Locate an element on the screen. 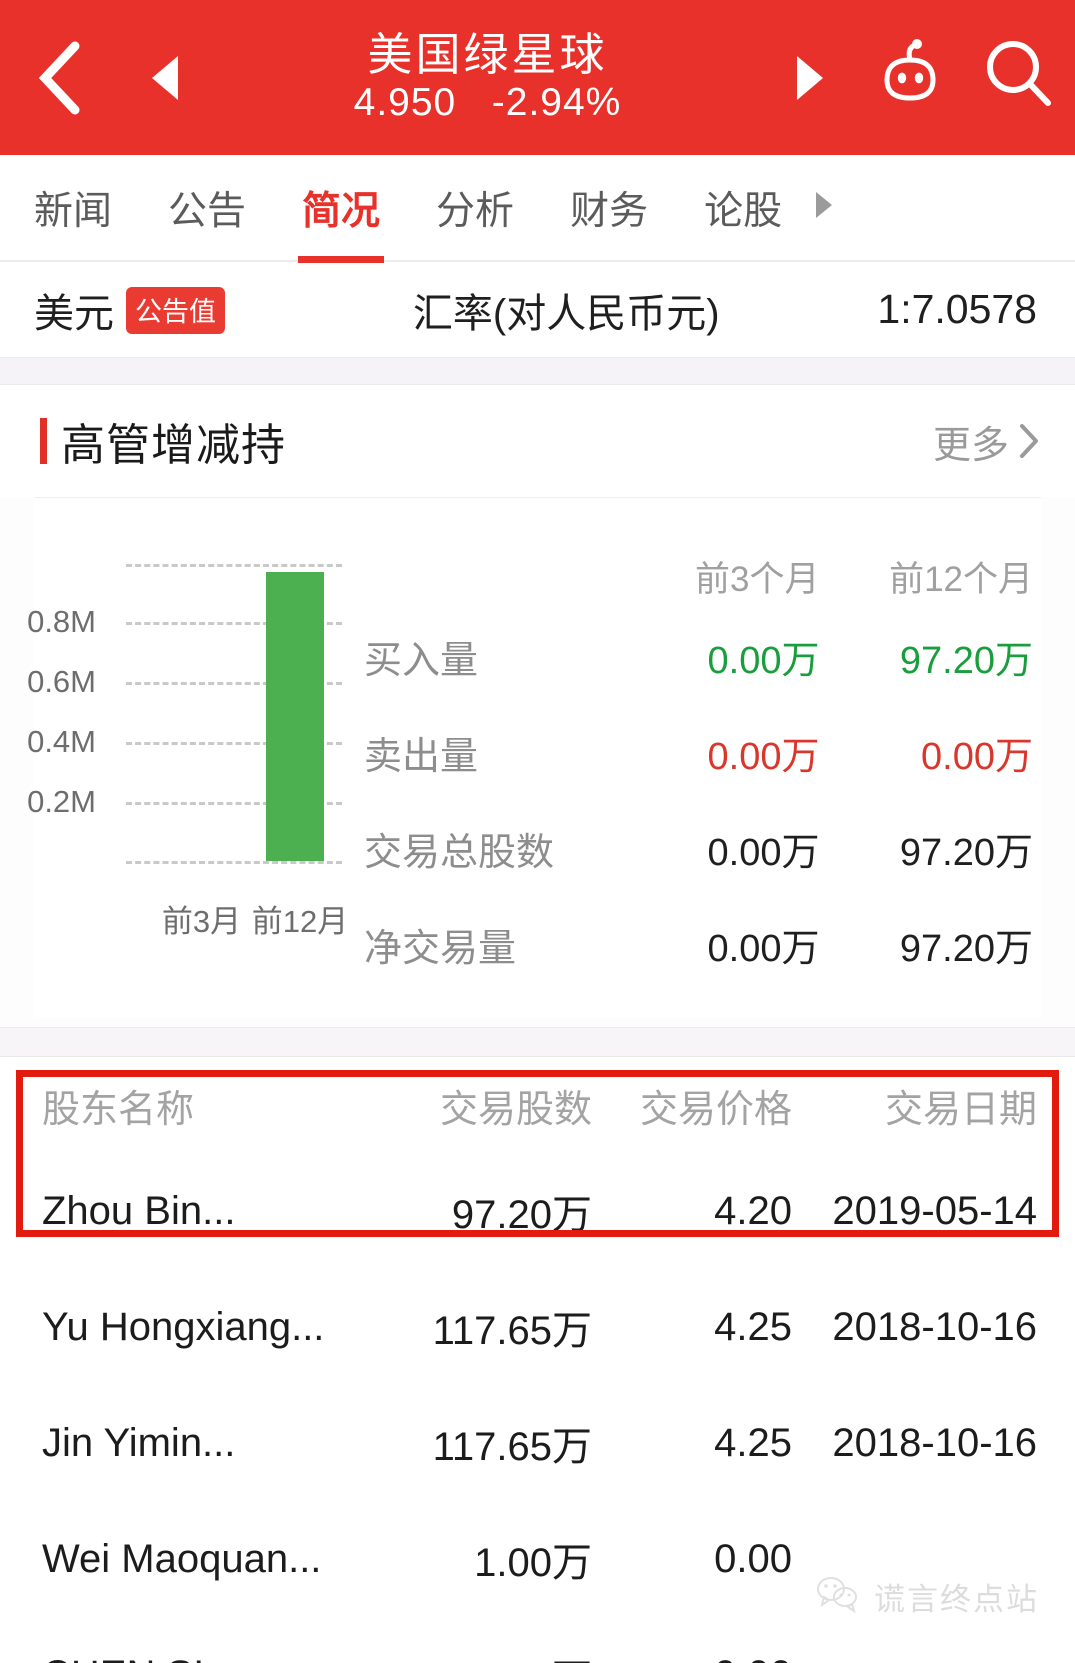 This screenshot has height=1663, width=1075. cell-price: 4.20 is located at coordinates (753, 1210).